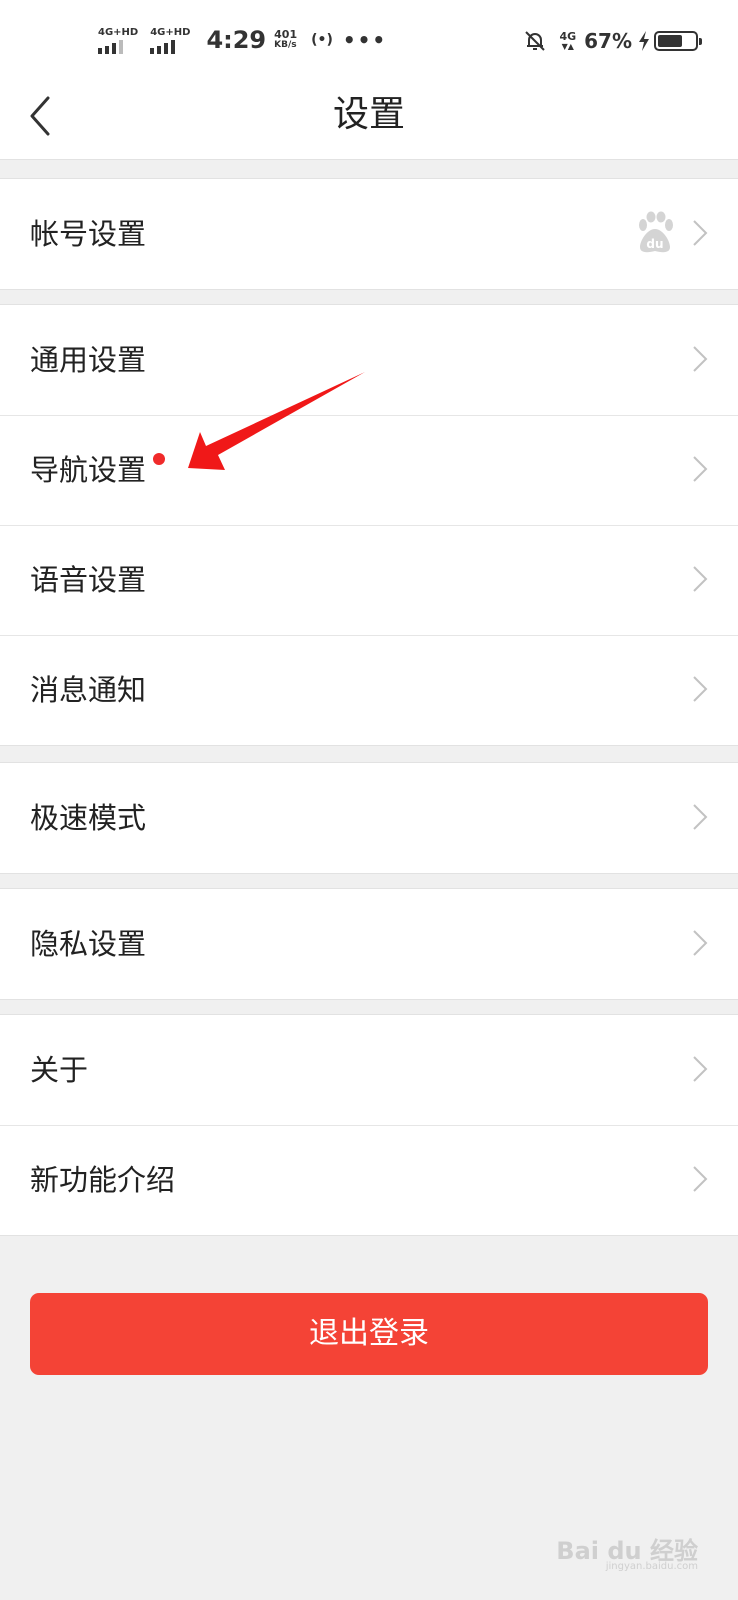 This screenshot has width=738, height=1600. What do you see at coordinates (670, 41) in the screenshot?
I see `battery-fill` at bounding box center [670, 41].